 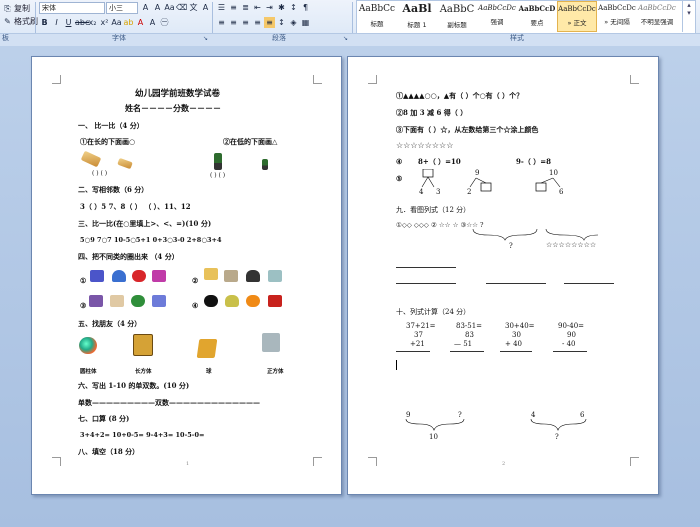 I want to click on style-subtle-emphasis: AaBbCcDc 不明显强调, so click(x=657, y=16).